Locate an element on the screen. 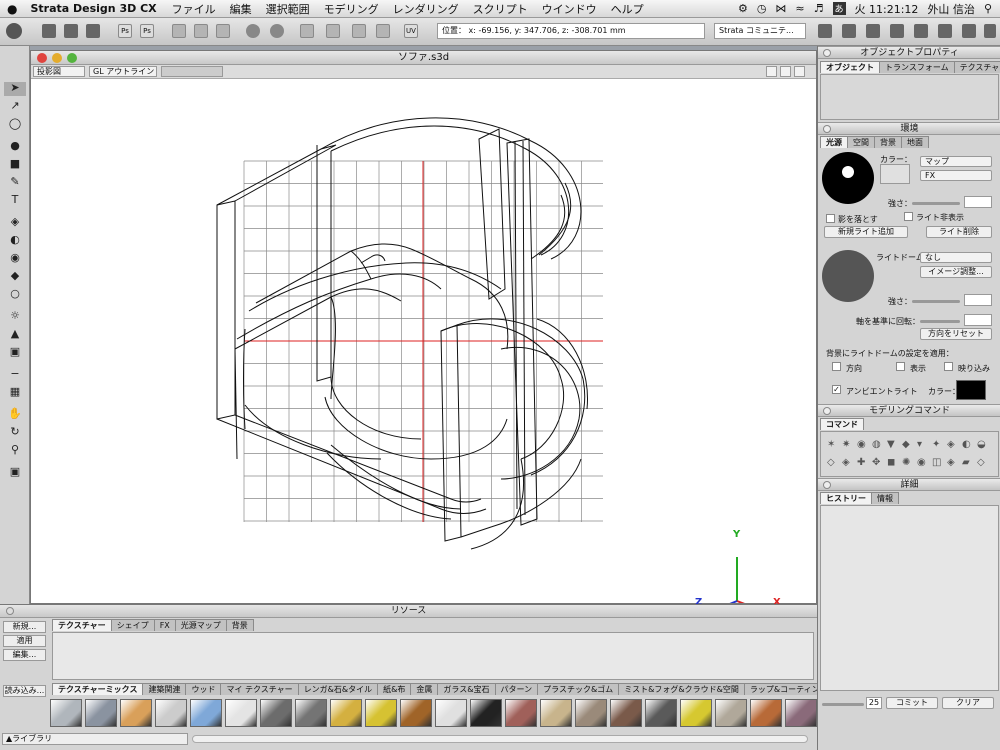 This screenshot has height=750, width=1000. lathe-tool-icon: ◐ is located at coordinates (15, 240).